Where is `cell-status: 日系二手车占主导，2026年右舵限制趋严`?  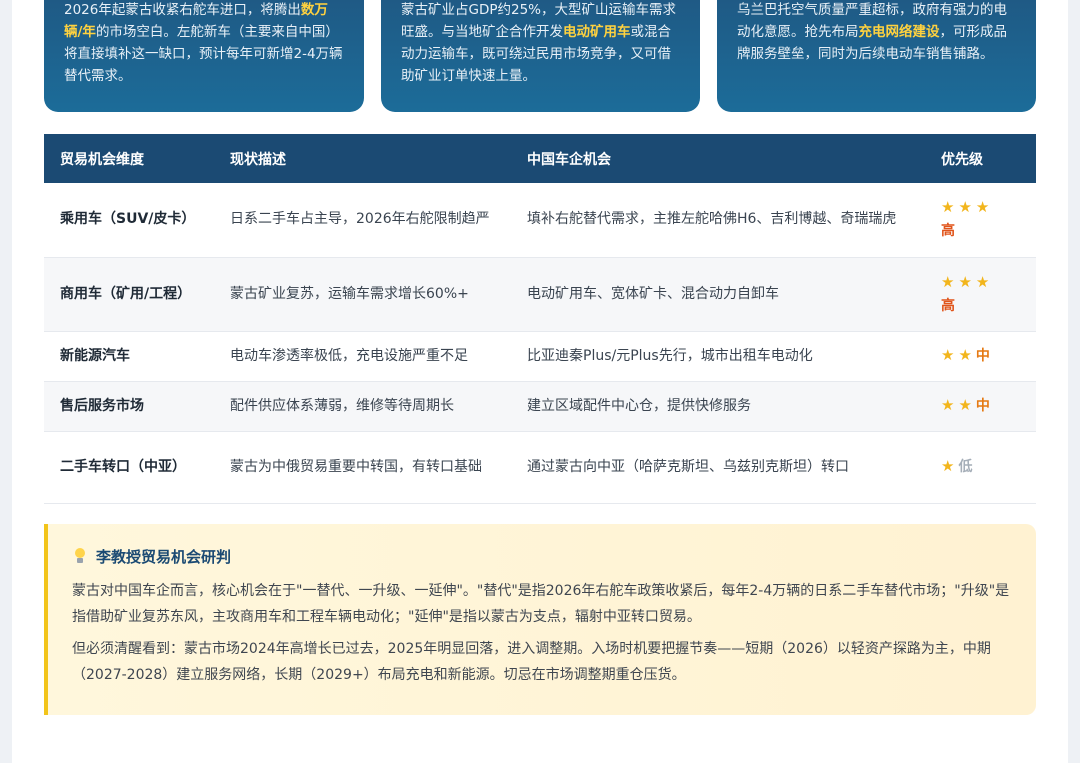
cell-status: 日系二手车占主导，2026年右舵限制趋严 is located at coordinates (362, 220).